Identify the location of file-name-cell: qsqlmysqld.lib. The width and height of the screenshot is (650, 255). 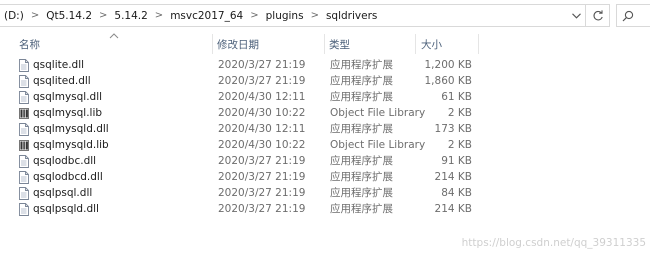
(64, 145).